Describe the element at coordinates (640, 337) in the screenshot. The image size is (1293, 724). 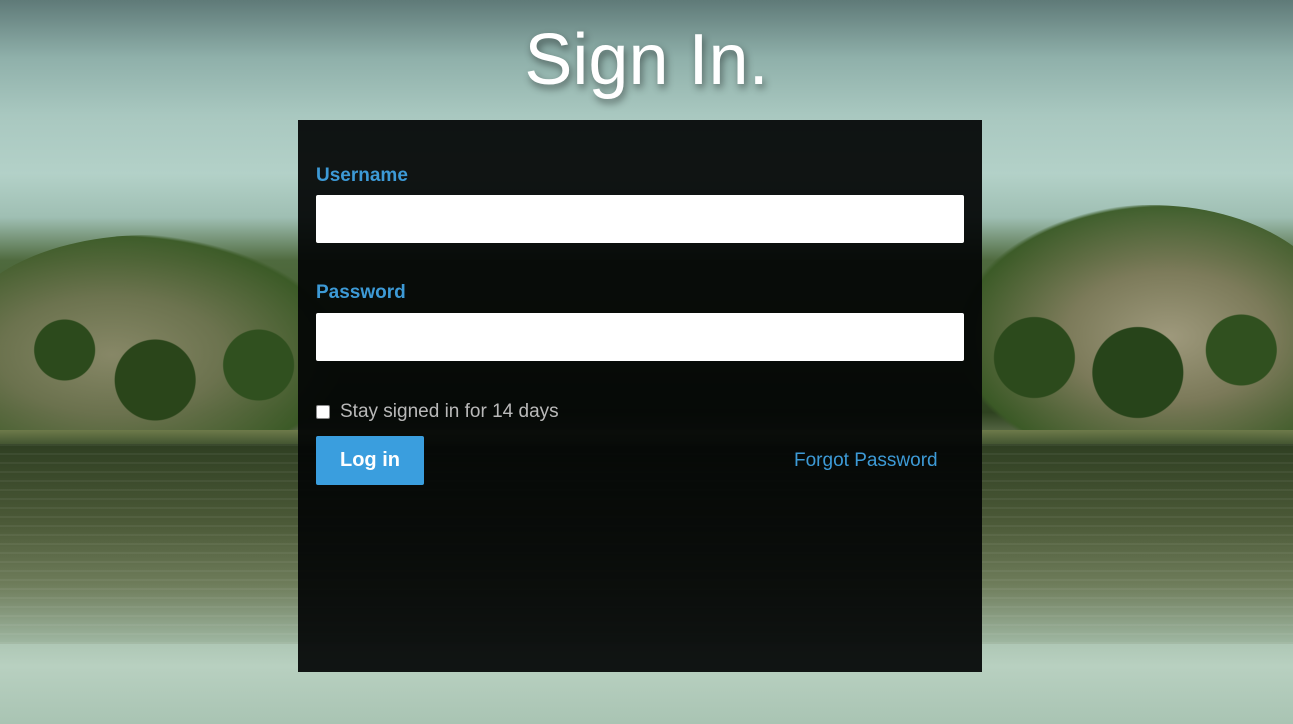
I see `password-field` at that location.